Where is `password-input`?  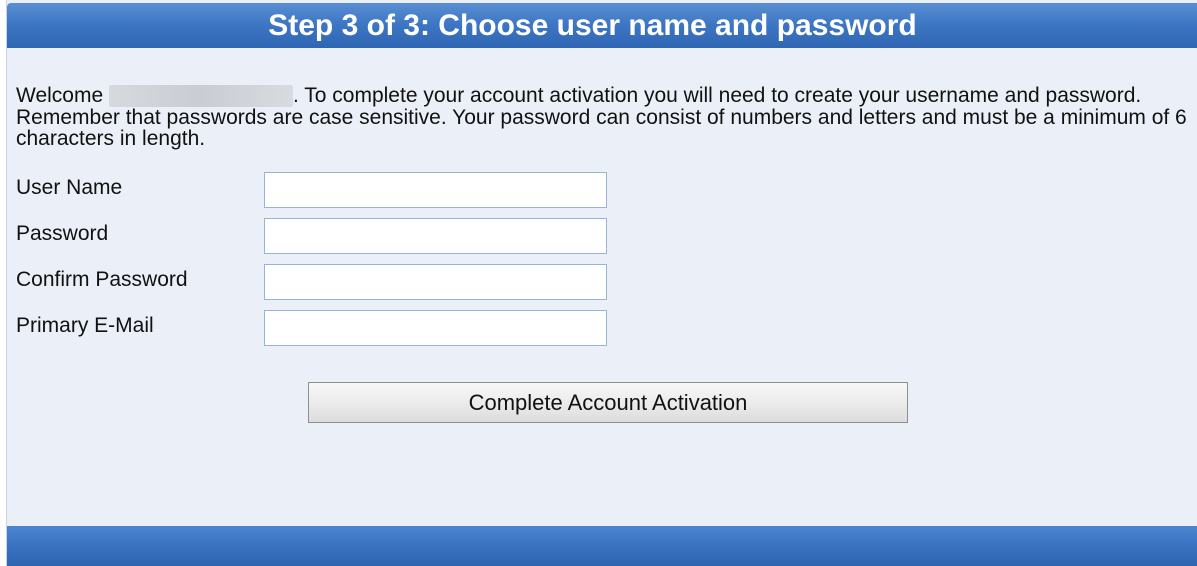
password-input is located at coordinates (435, 236).